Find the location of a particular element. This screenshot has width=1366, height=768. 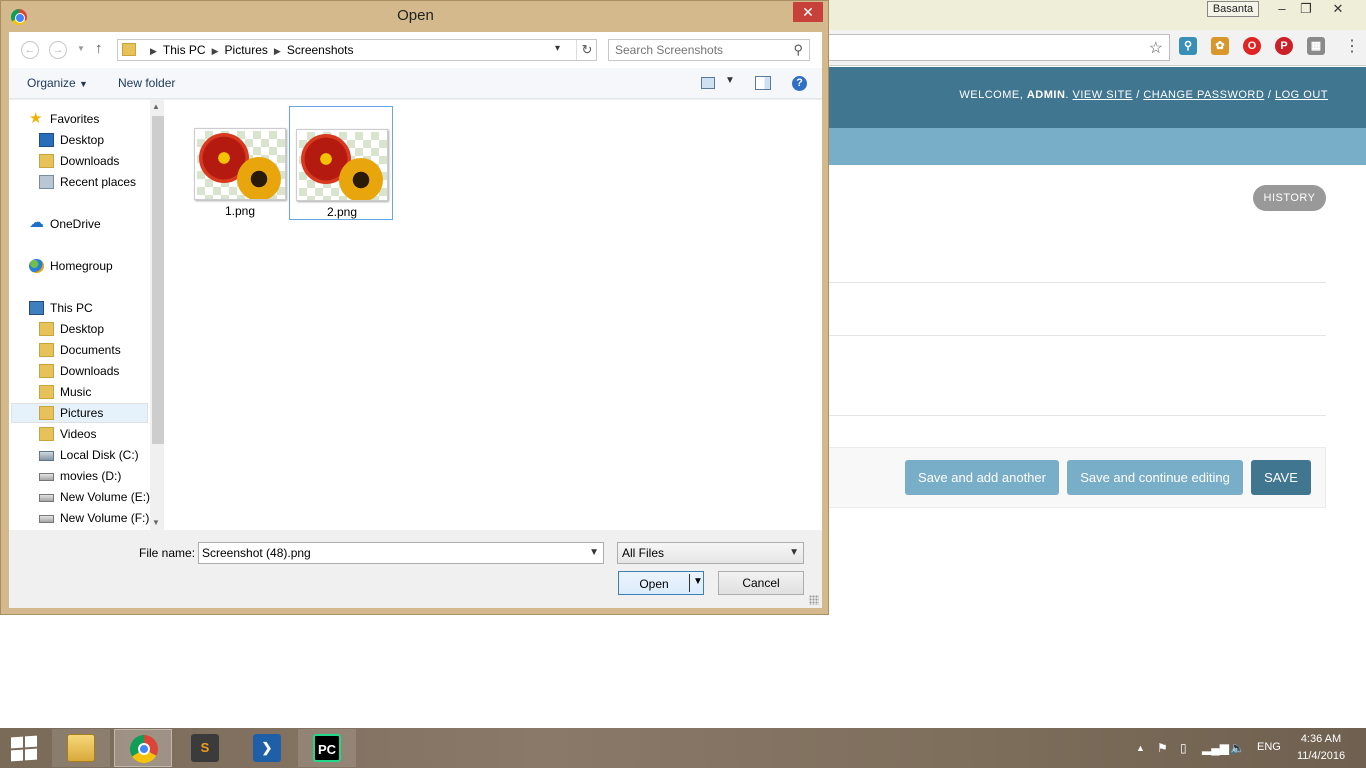

pinterest-icon: P is located at coordinates (1284, 46).